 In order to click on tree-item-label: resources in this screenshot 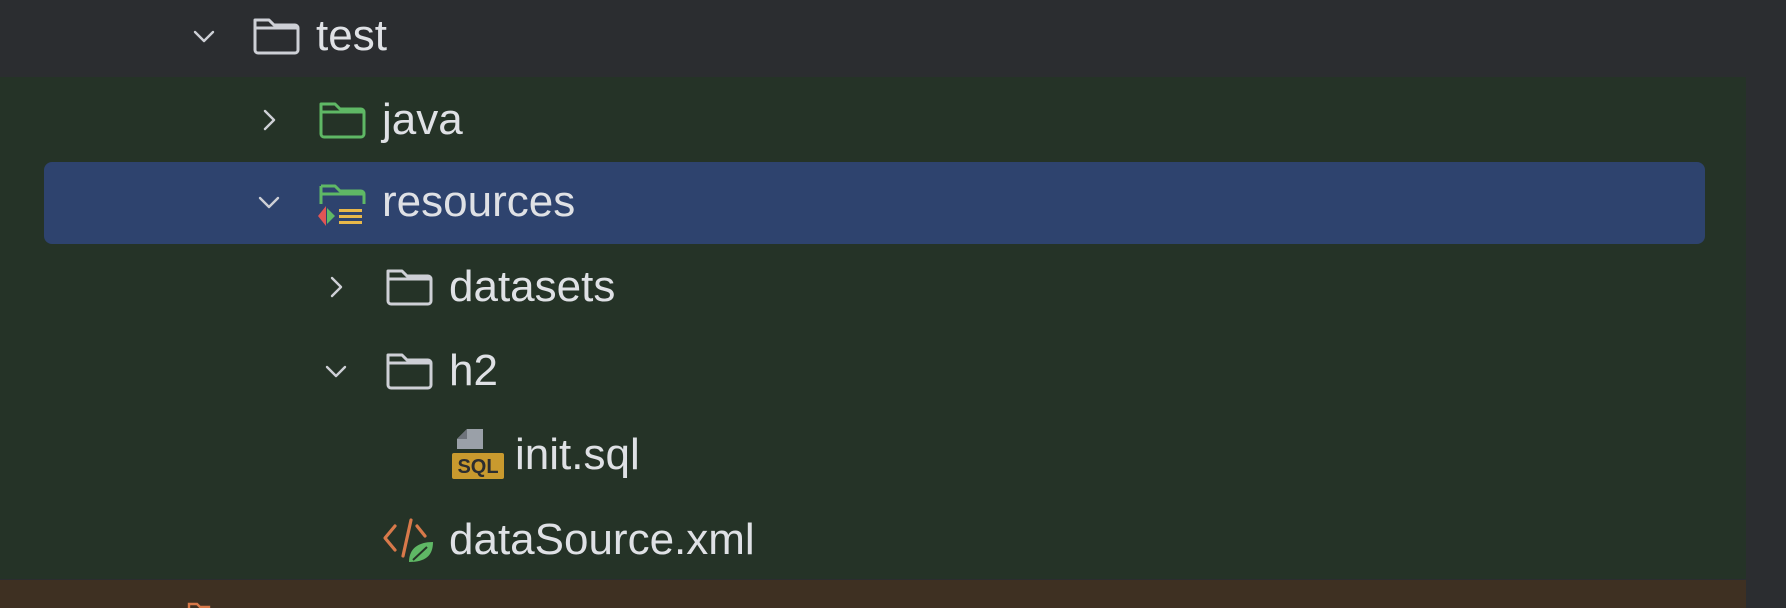, I will do `click(479, 201)`.